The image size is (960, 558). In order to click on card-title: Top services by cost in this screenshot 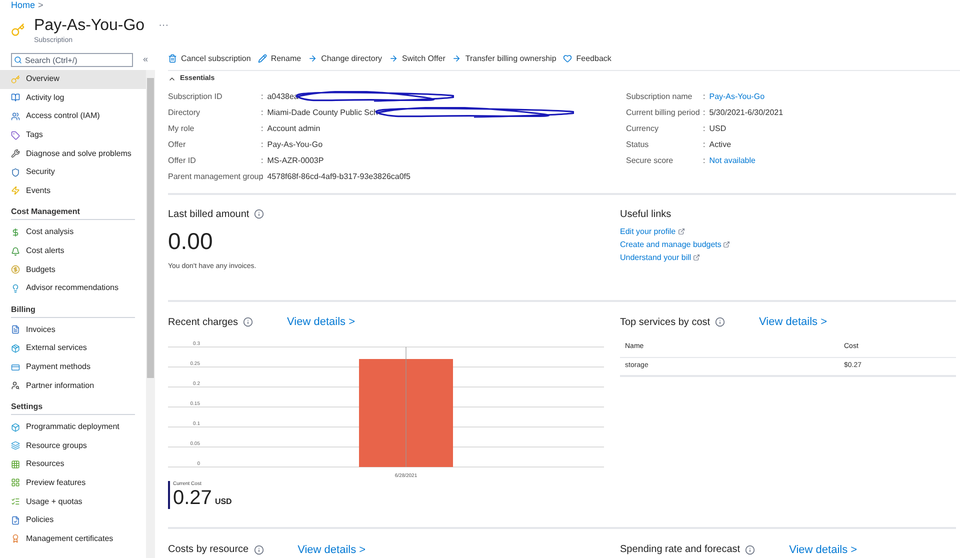, I will do `click(665, 323)`.